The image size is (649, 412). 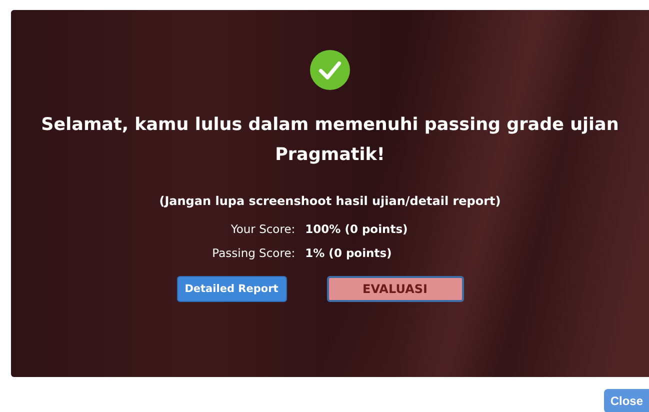 I want to click on reminder-note: (Jangan lupa screenshoot hasil ujian/detail report), so click(x=330, y=201).